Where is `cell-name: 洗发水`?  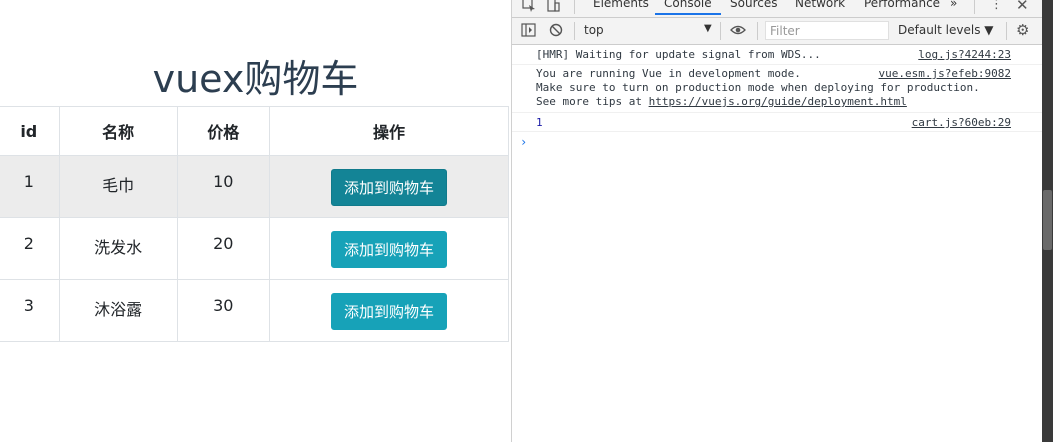 cell-name: 洗发水 is located at coordinates (118, 248).